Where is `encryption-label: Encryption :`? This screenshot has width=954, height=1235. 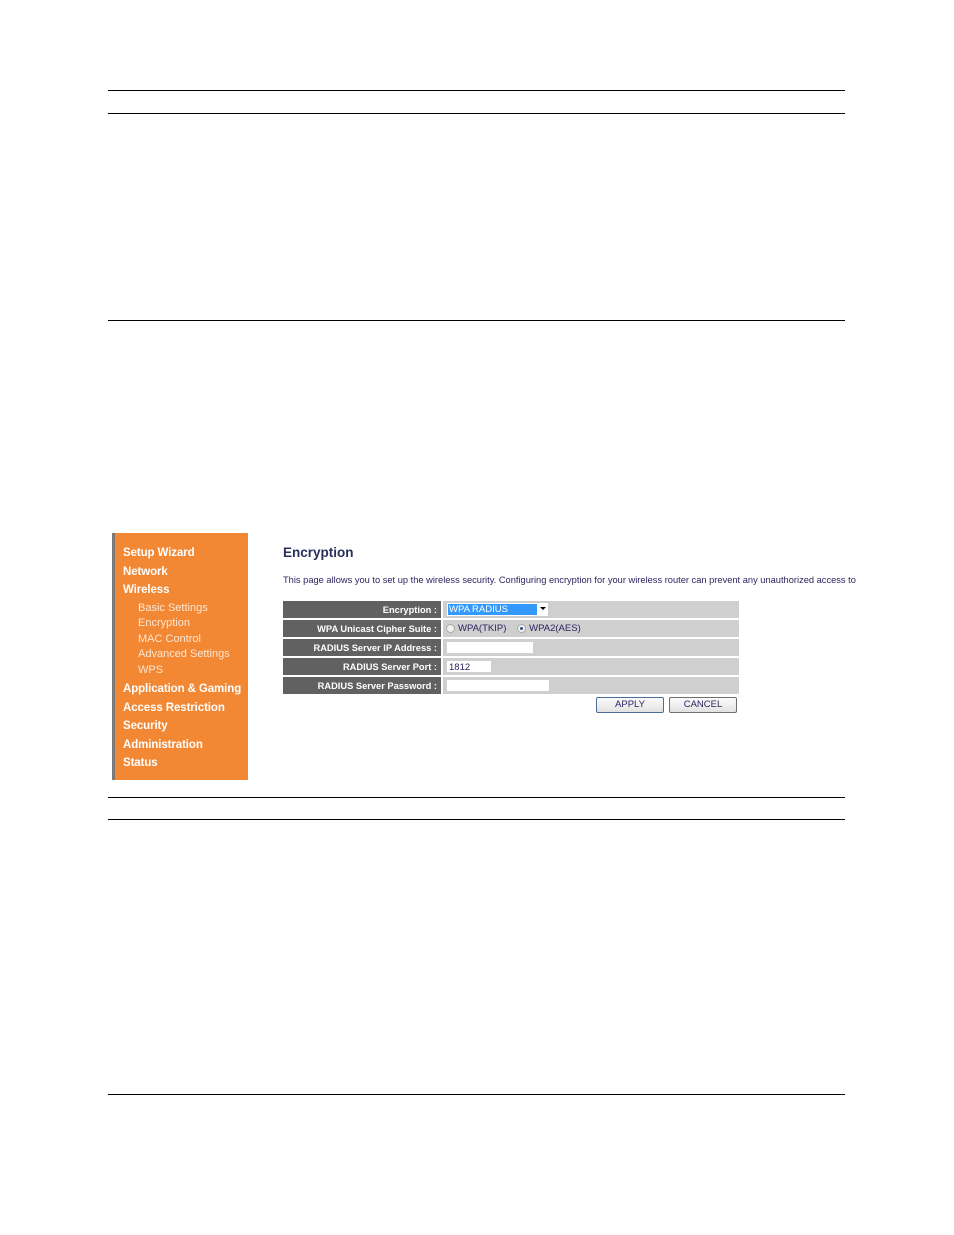 encryption-label: Encryption : is located at coordinates (363, 609).